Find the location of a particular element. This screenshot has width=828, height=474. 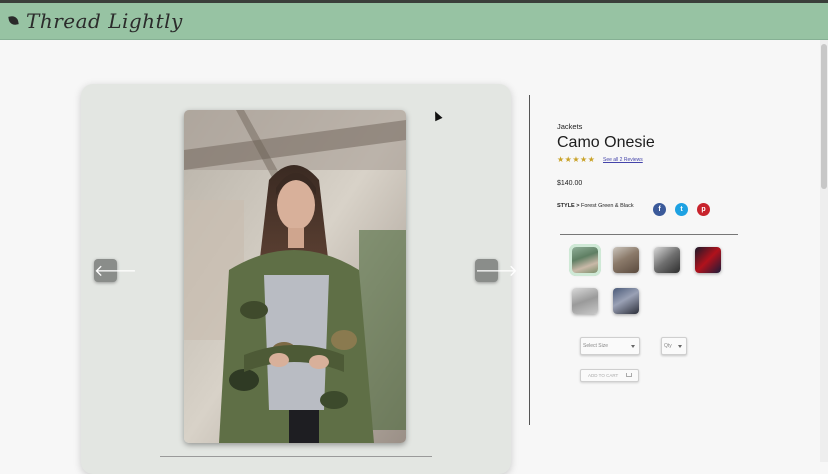

add-to-cart-label: ADD TO CART is located at coordinates (603, 375).